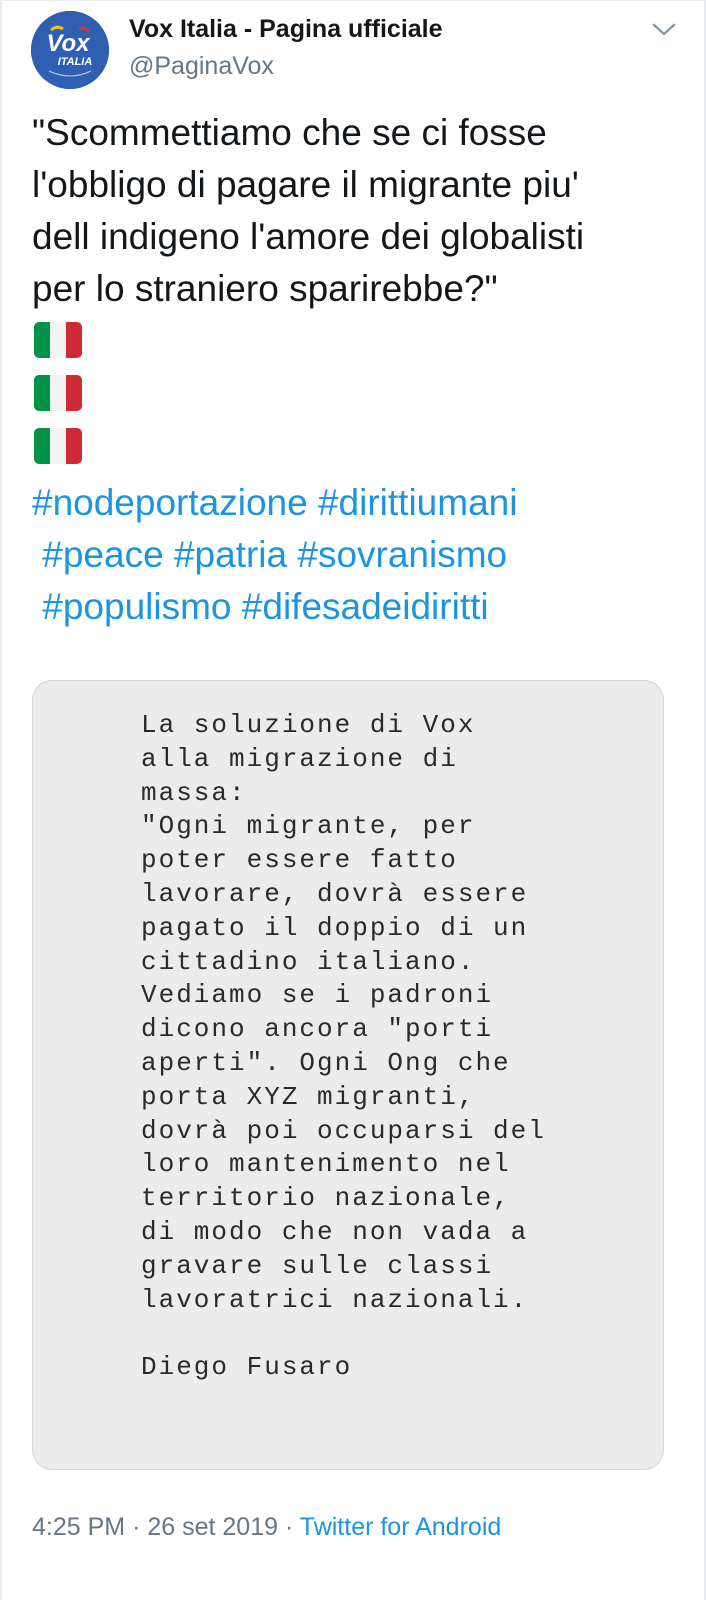  Describe the element at coordinates (402, 554) in the screenshot. I see `hashtag-link: #sovranismo` at that location.